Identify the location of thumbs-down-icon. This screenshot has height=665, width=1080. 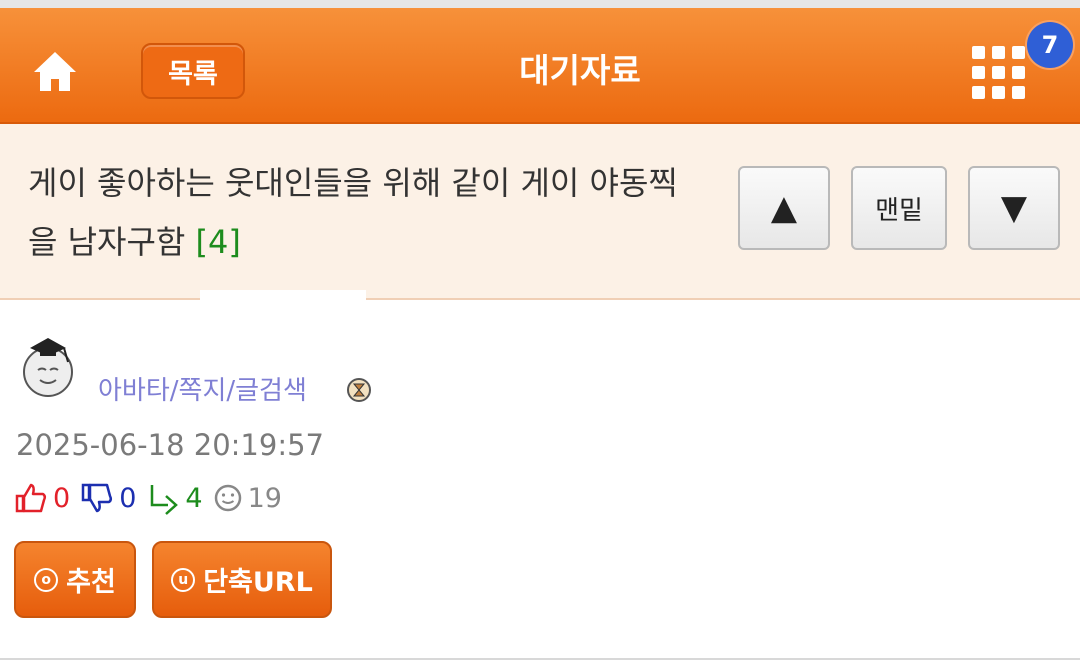
(97, 498).